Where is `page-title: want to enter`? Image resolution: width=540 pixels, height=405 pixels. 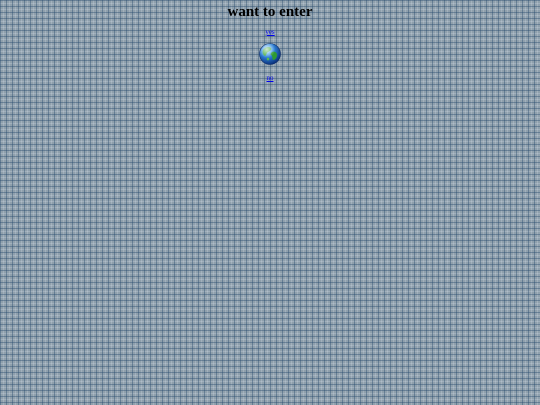
page-title: want to enter is located at coordinates (270, 12).